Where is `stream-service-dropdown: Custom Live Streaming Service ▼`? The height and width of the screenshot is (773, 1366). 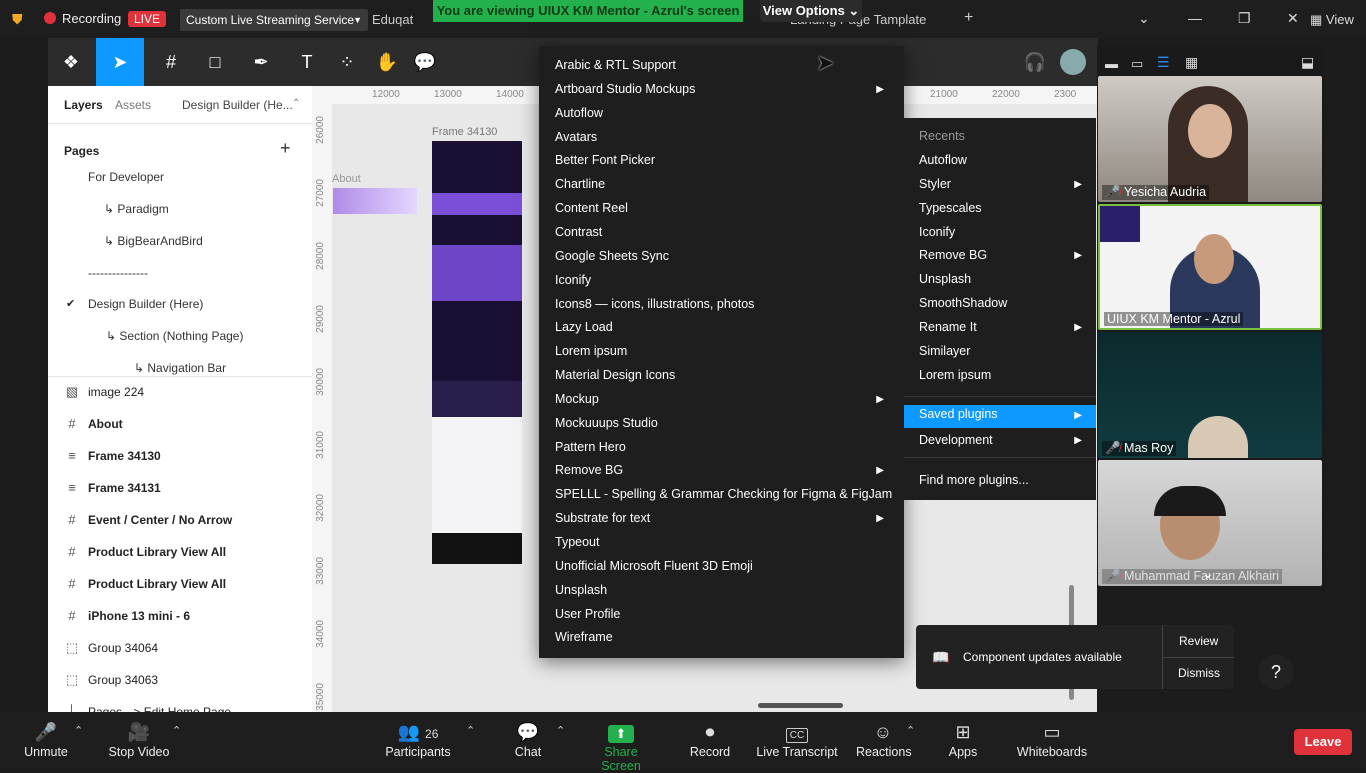 stream-service-dropdown: Custom Live Streaming Service ▼ is located at coordinates (274, 20).